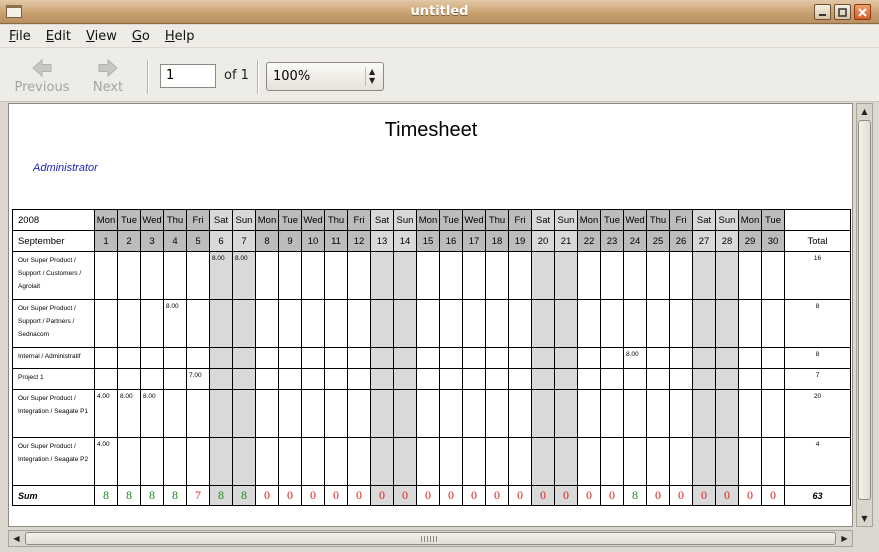  What do you see at coordinates (439, 36) in the screenshot?
I see `menu-bar: File Edit View Go Help` at bounding box center [439, 36].